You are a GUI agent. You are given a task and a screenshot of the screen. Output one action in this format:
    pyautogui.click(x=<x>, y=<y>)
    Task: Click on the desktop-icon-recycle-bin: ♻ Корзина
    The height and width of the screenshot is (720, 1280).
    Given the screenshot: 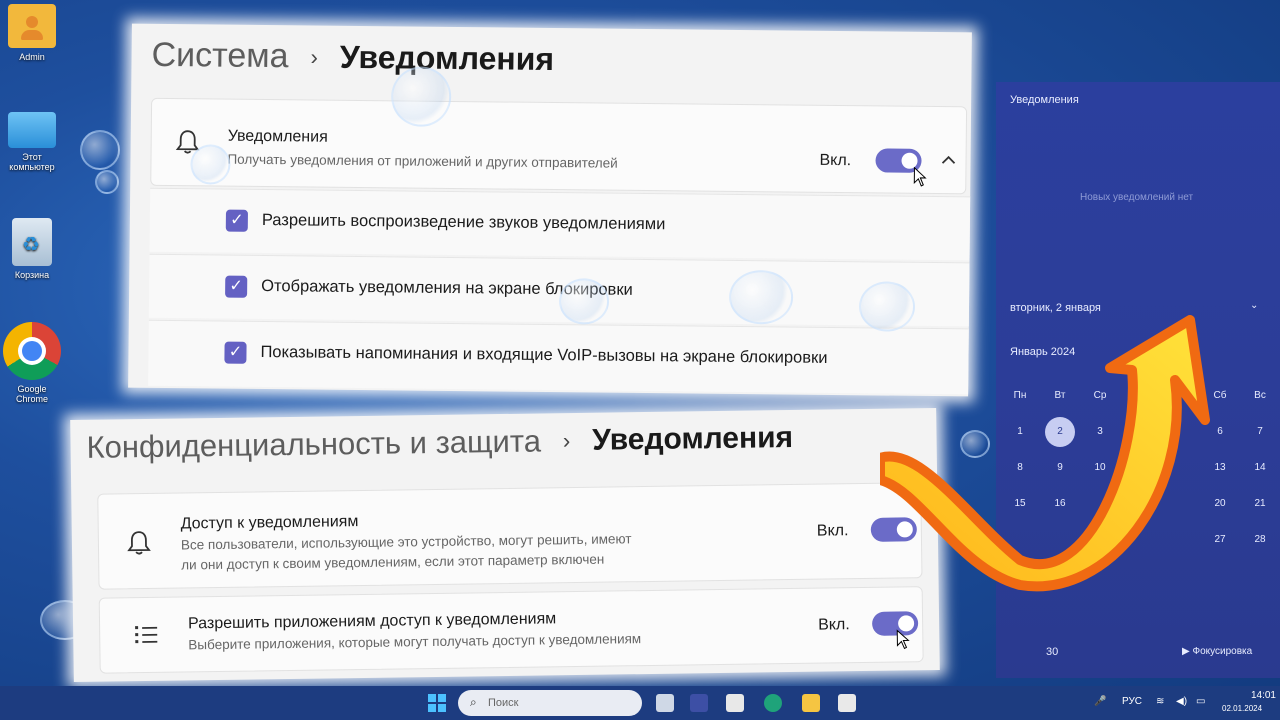 What is the action you would take?
    pyautogui.click(x=32, y=249)
    